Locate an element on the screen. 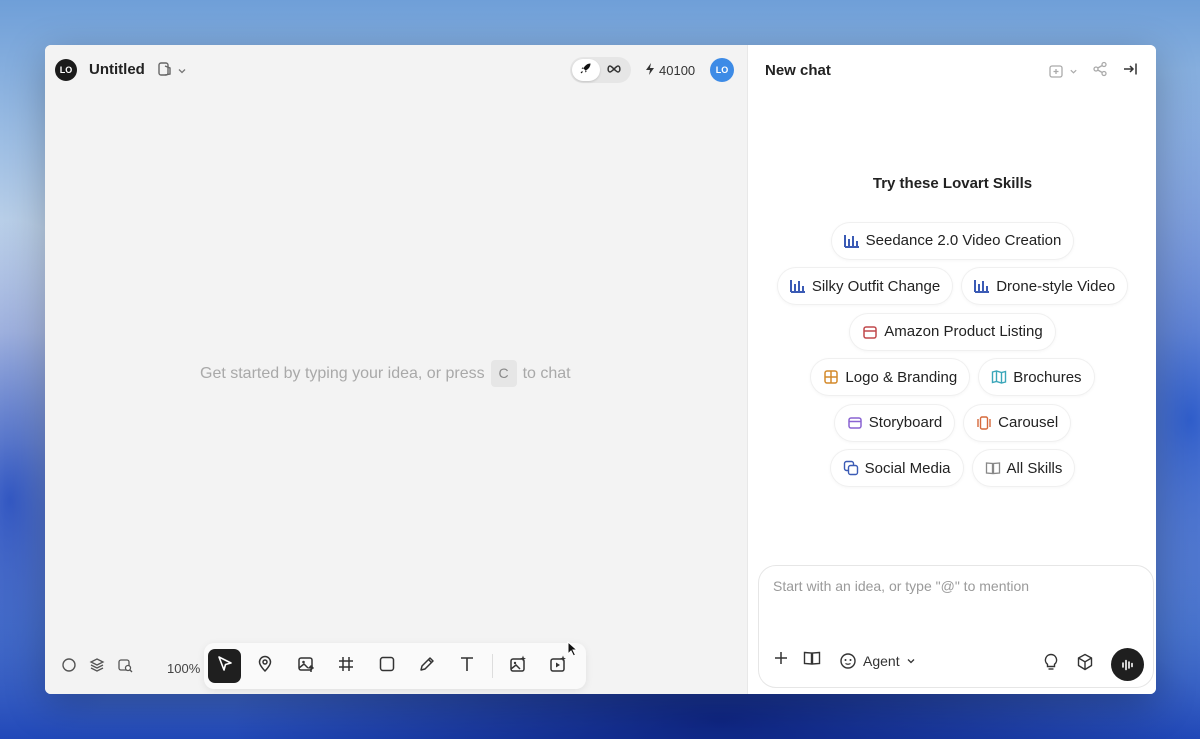 The image size is (1200, 739). skills-row: Social Media All Skills is located at coordinates (952, 469).